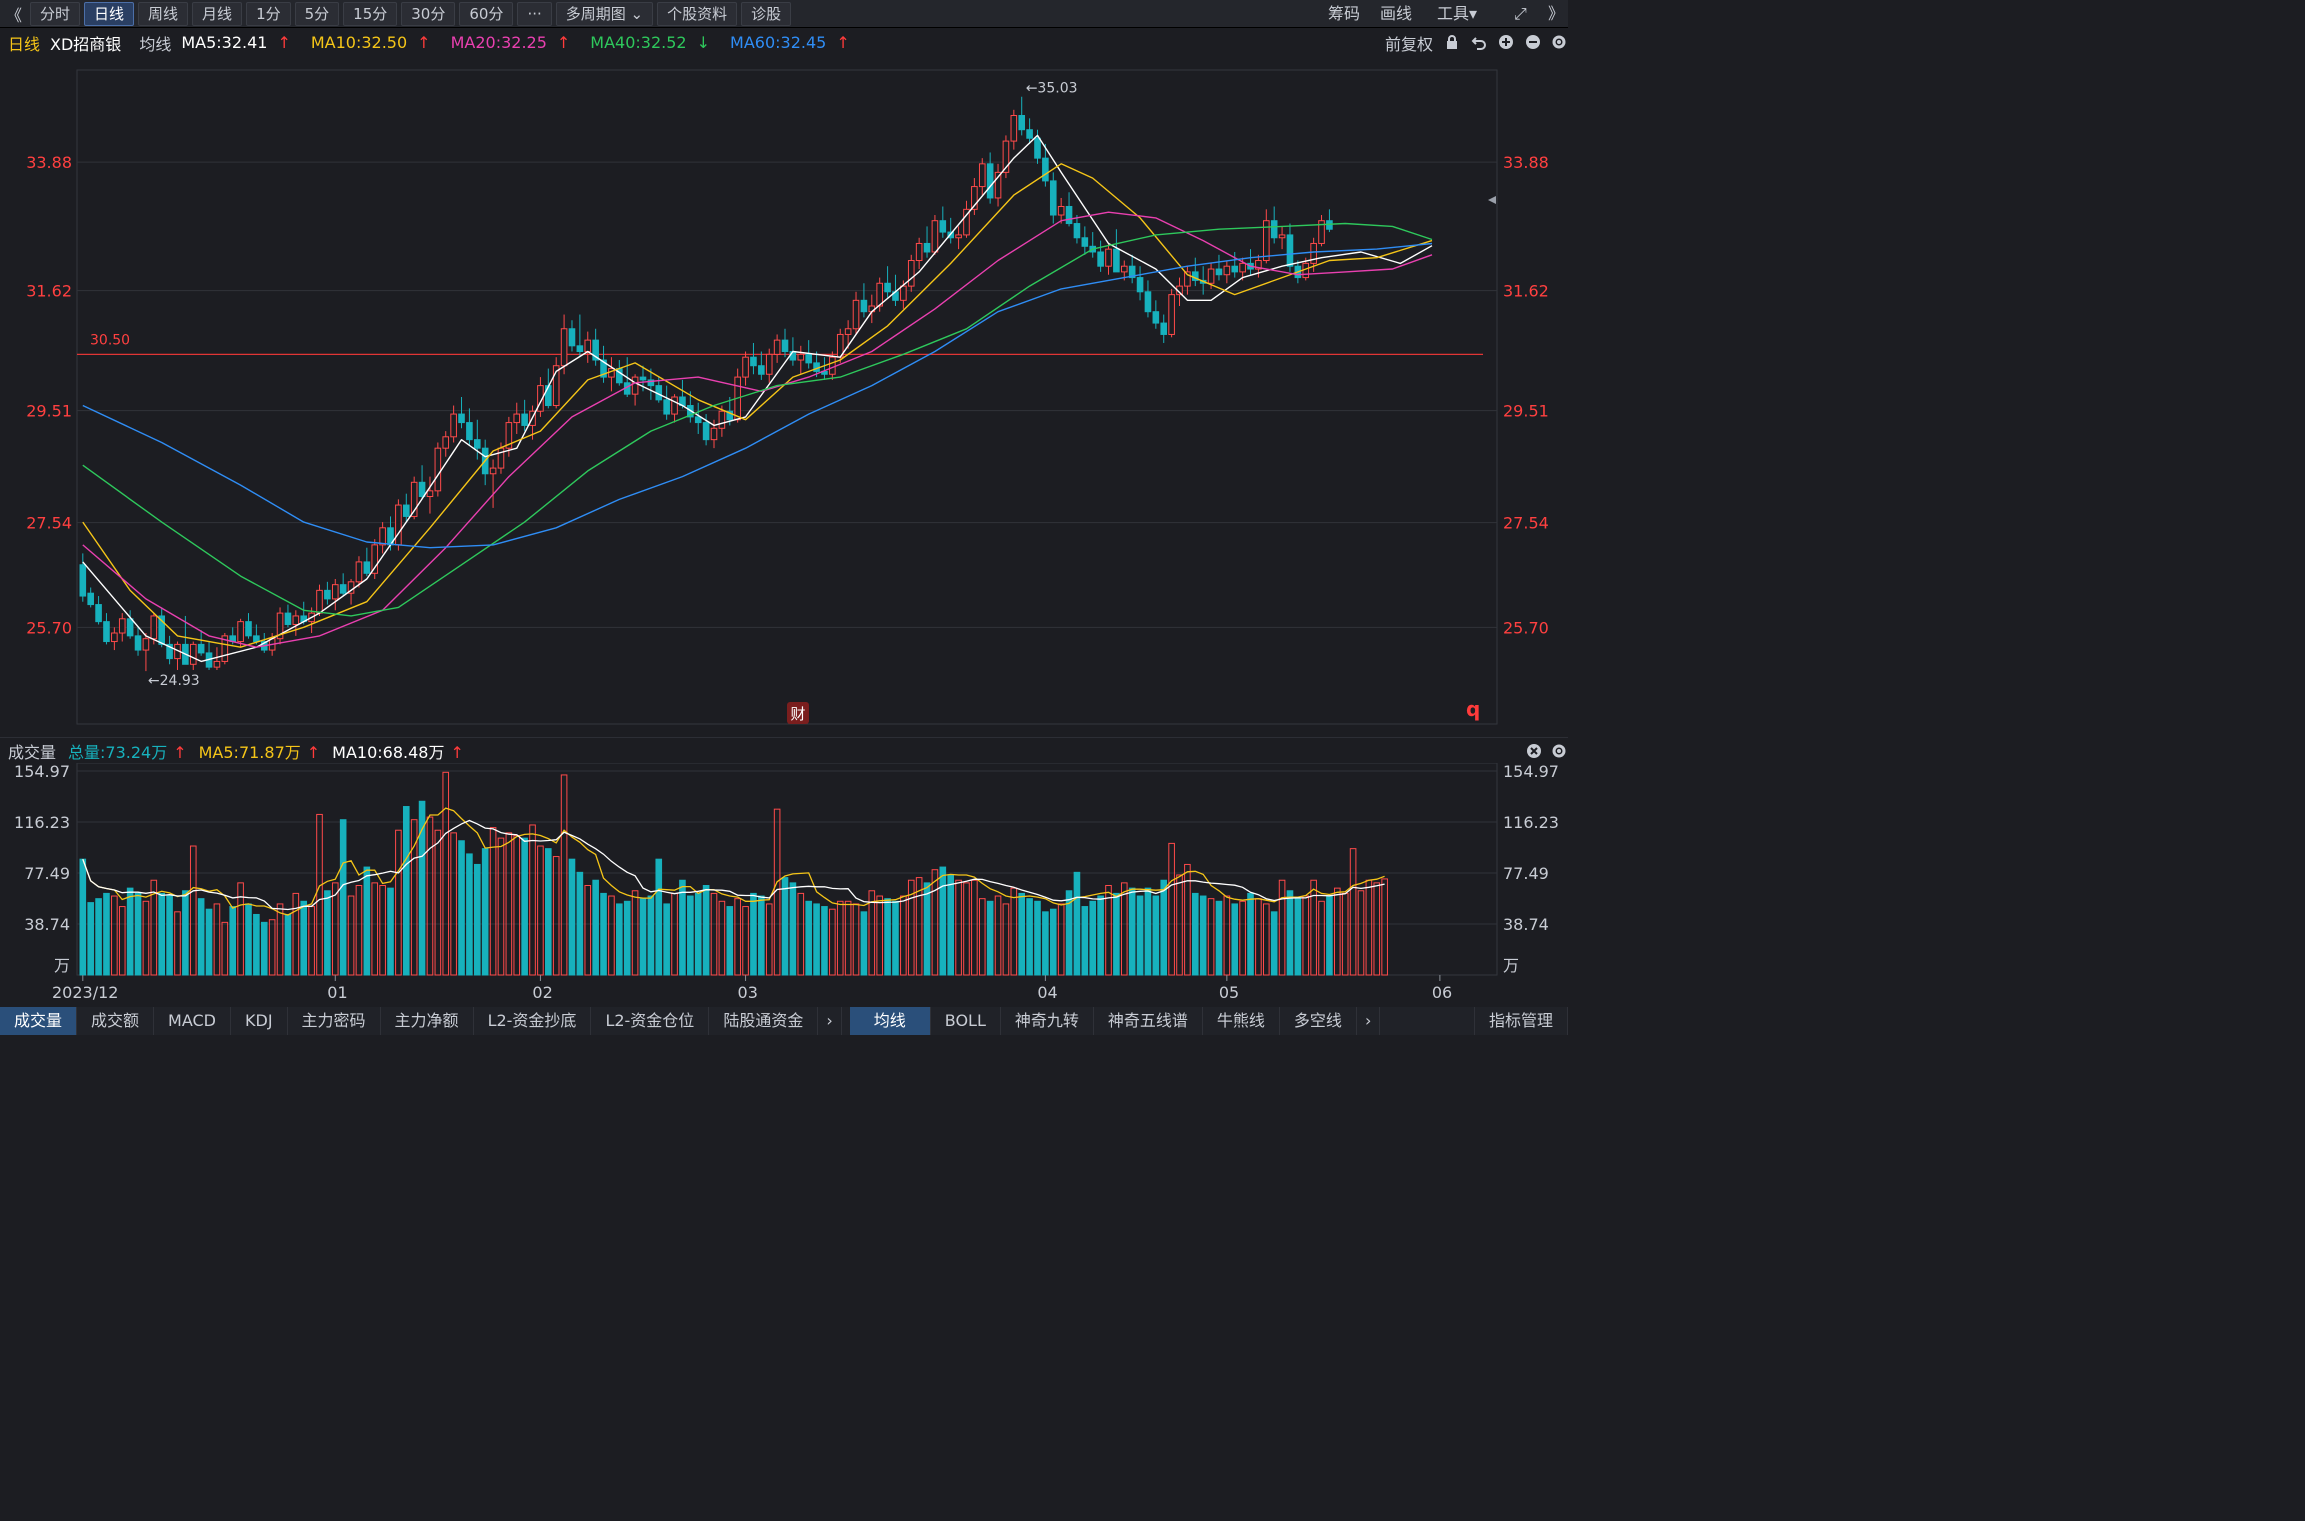 This screenshot has height=1521, width=2305. I want to click on financial-marker: 财, so click(798, 713).